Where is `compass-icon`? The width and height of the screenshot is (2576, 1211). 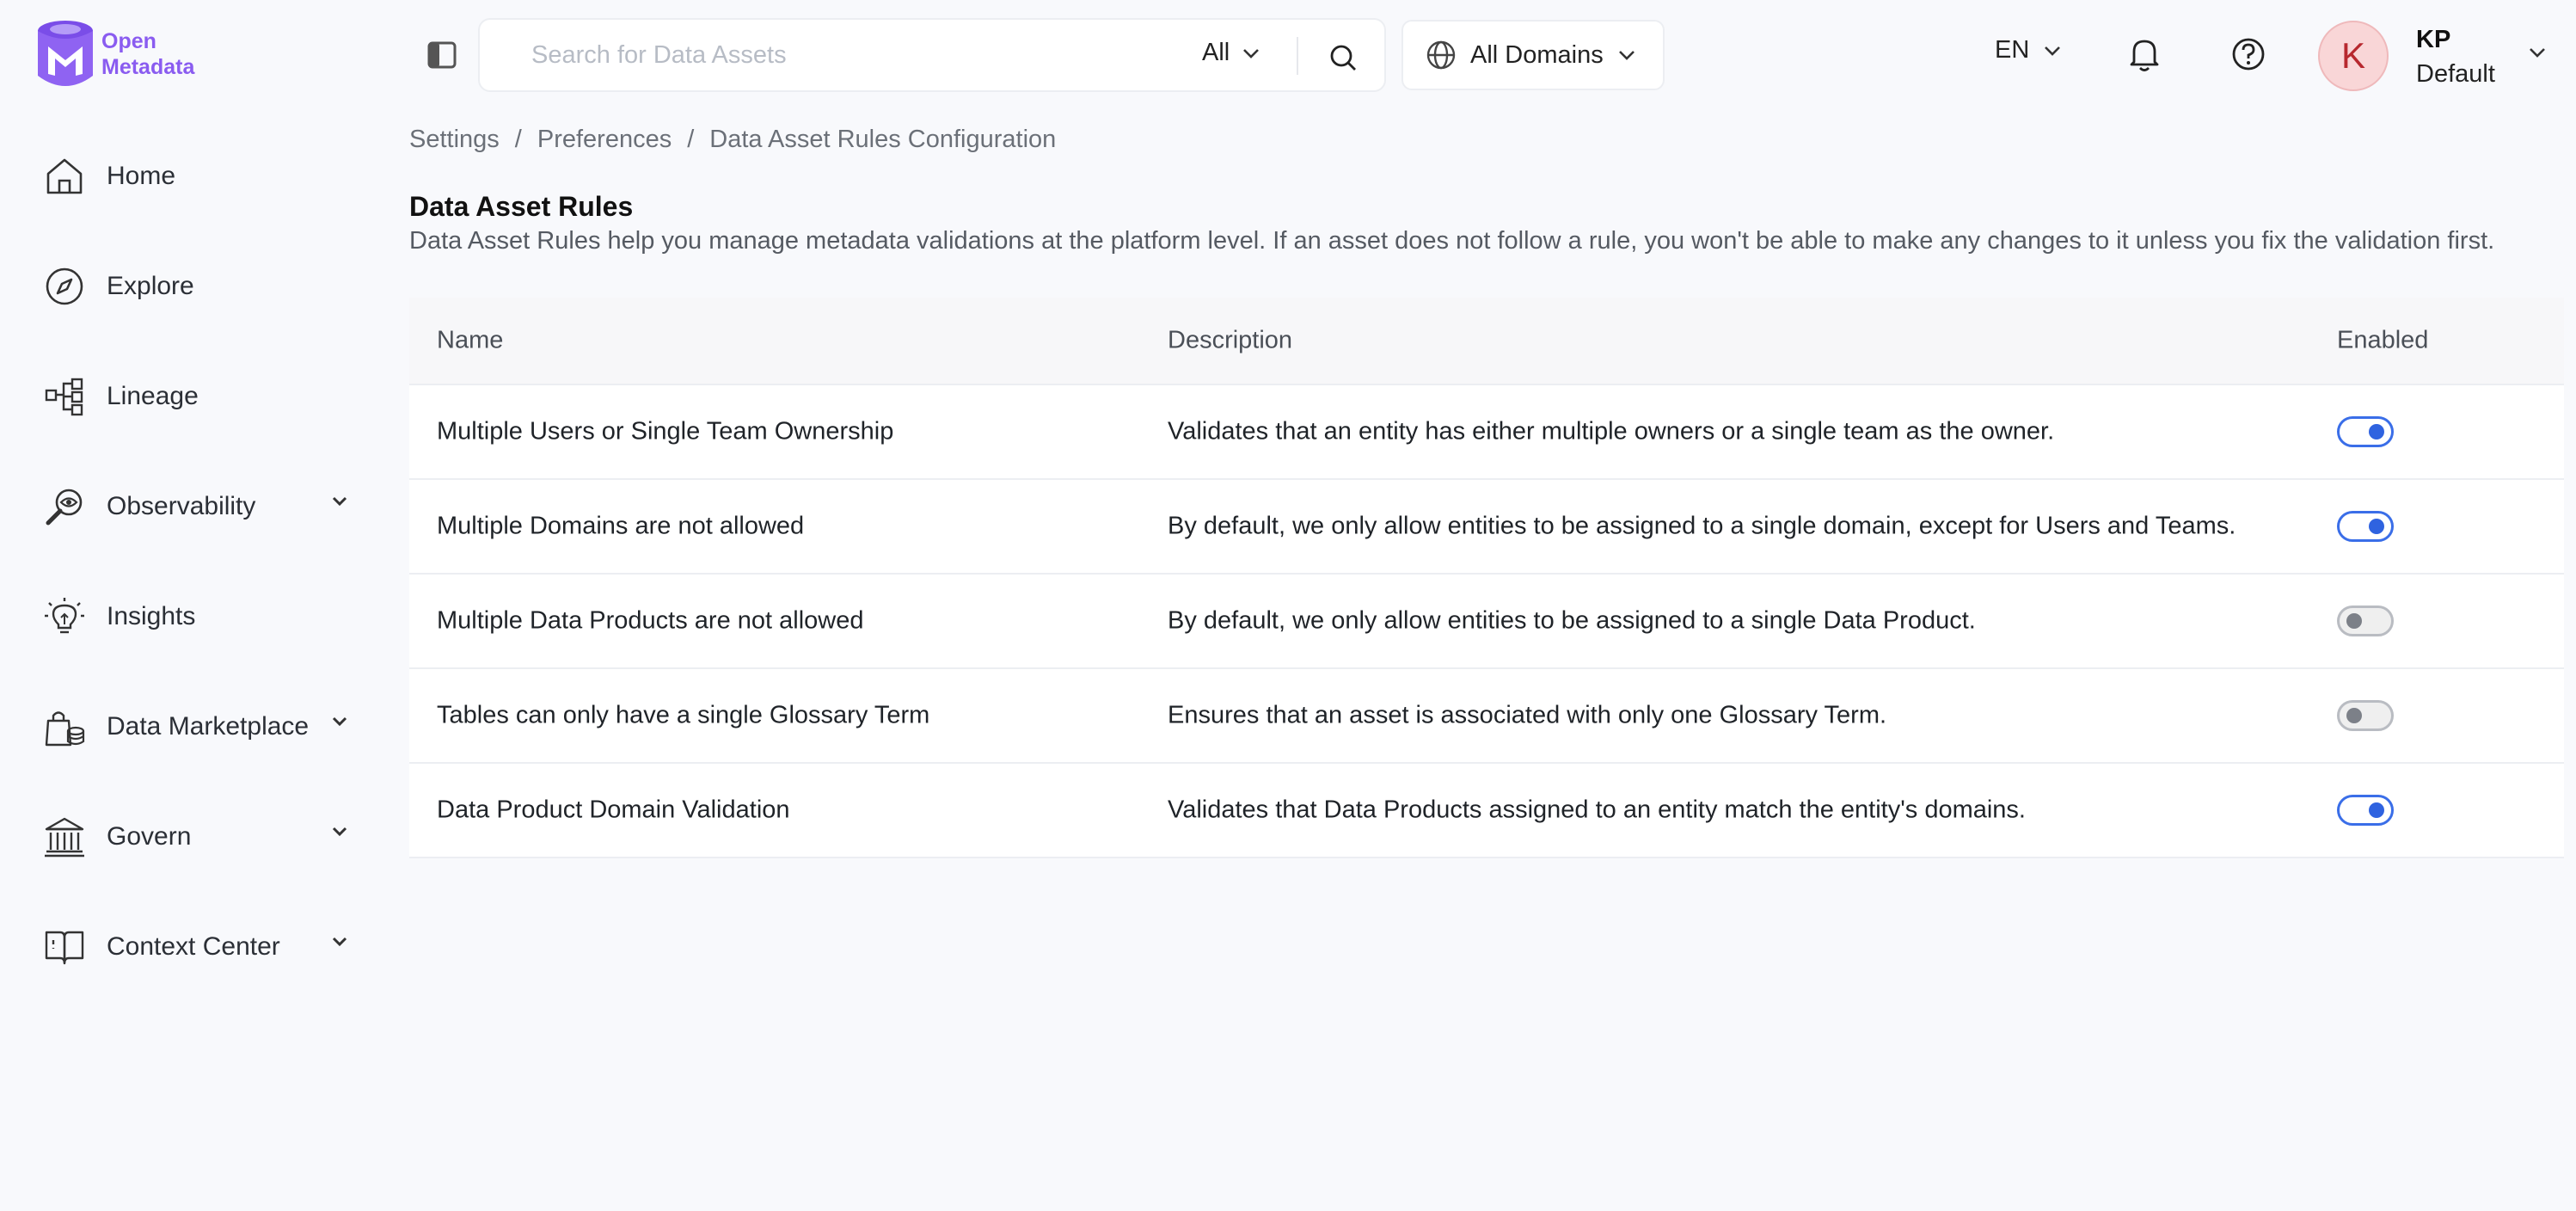 compass-icon is located at coordinates (64, 286).